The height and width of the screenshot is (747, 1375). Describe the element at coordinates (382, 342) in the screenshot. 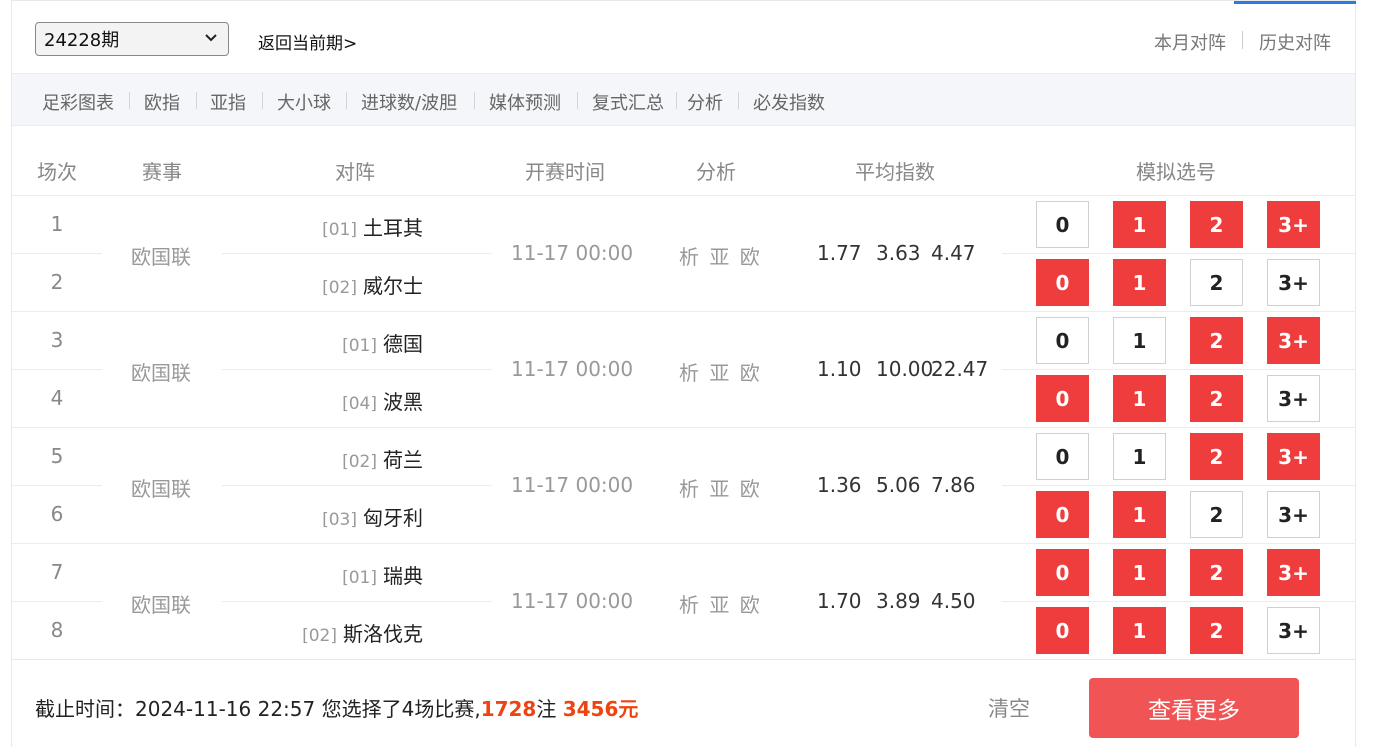

I see `team-name: [01] 德国` at that location.